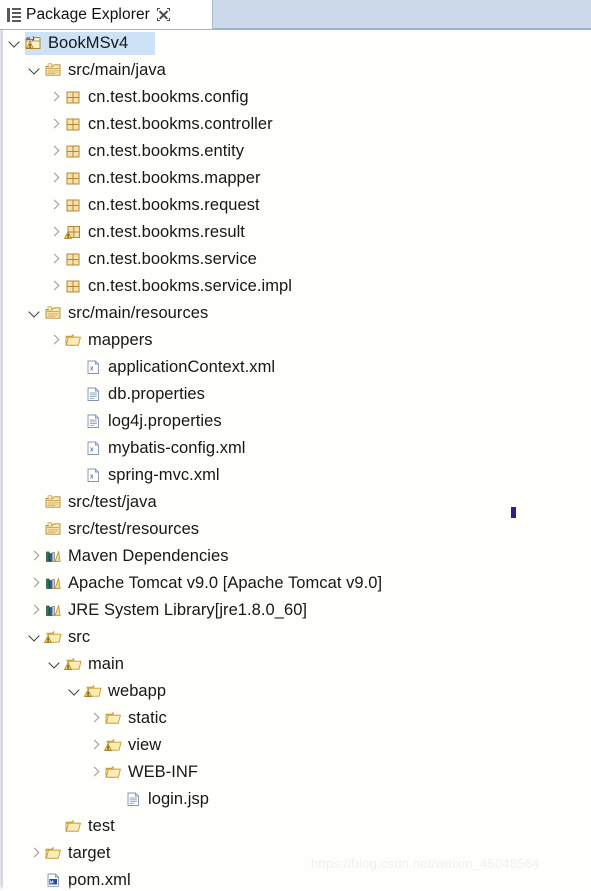 The height and width of the screenshot is (891, 591). Describe the element at coordinates (296, 124) in the screenshot. I see `tree-row: cn.test.bookms.controller` at that location.